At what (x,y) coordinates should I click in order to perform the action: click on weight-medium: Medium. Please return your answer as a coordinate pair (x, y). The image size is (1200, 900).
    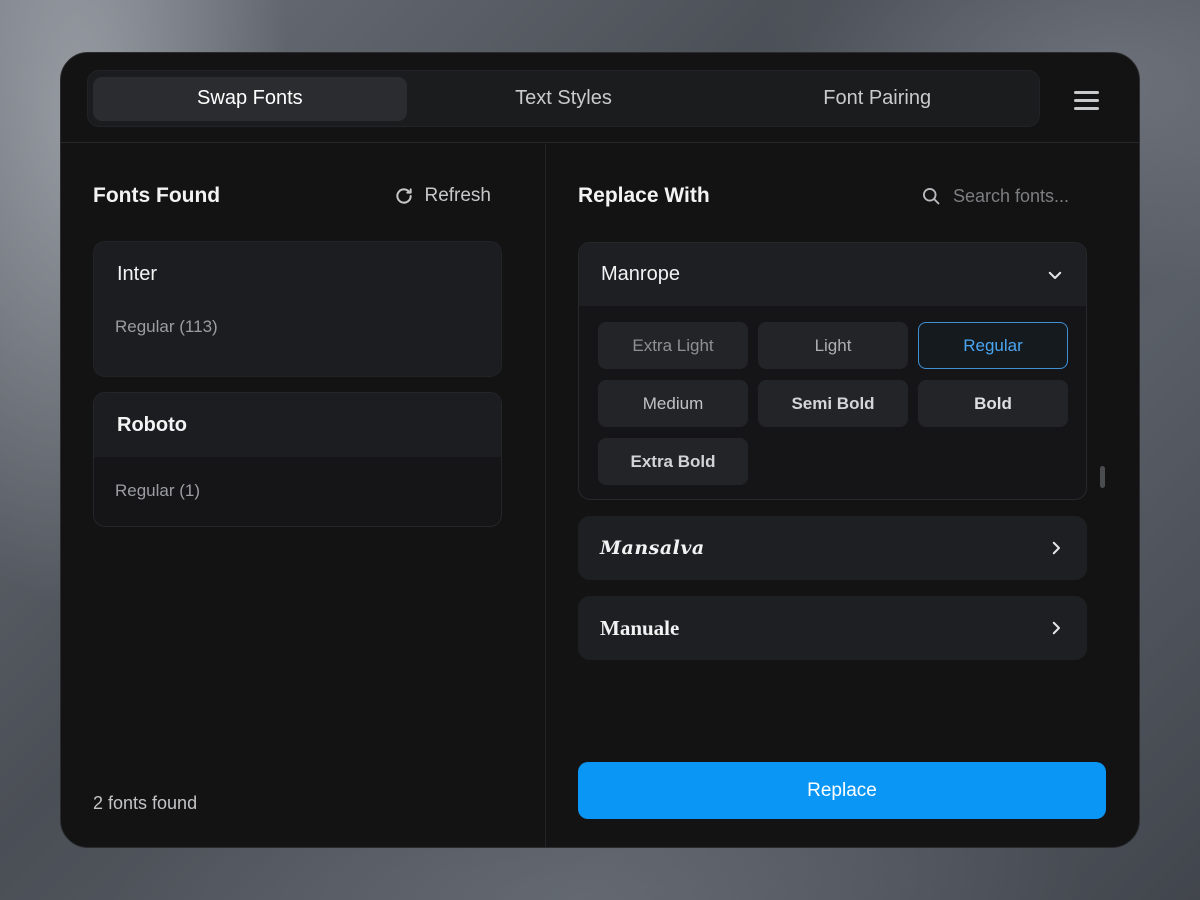
    Looking at the image, I should click on (673, 403).